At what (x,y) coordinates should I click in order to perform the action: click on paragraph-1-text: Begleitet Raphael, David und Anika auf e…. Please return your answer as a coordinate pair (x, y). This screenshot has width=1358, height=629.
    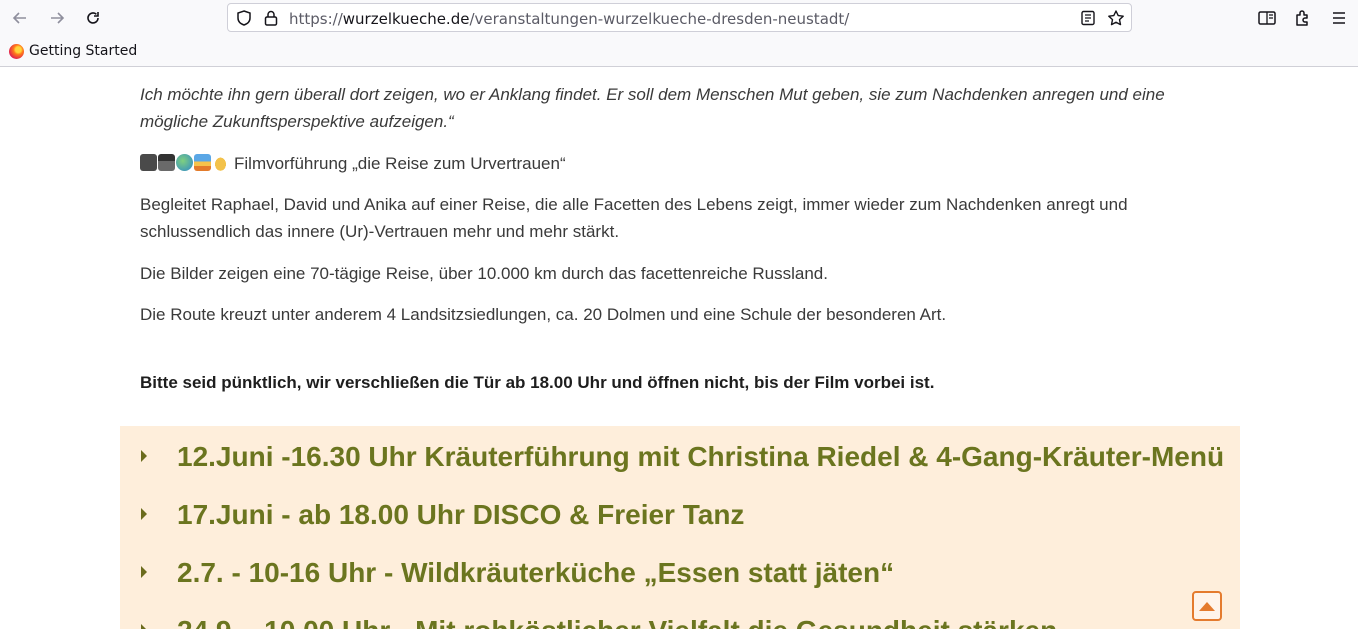
    Looking at the image, I should click on (634, 218).